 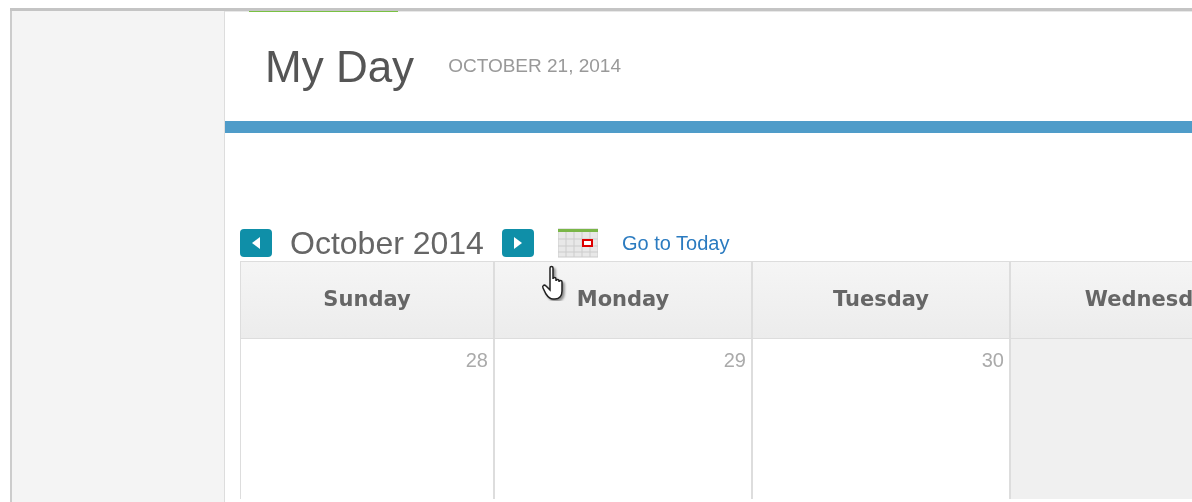 I want to click on previous-month-button, so click(x=256, y=243).